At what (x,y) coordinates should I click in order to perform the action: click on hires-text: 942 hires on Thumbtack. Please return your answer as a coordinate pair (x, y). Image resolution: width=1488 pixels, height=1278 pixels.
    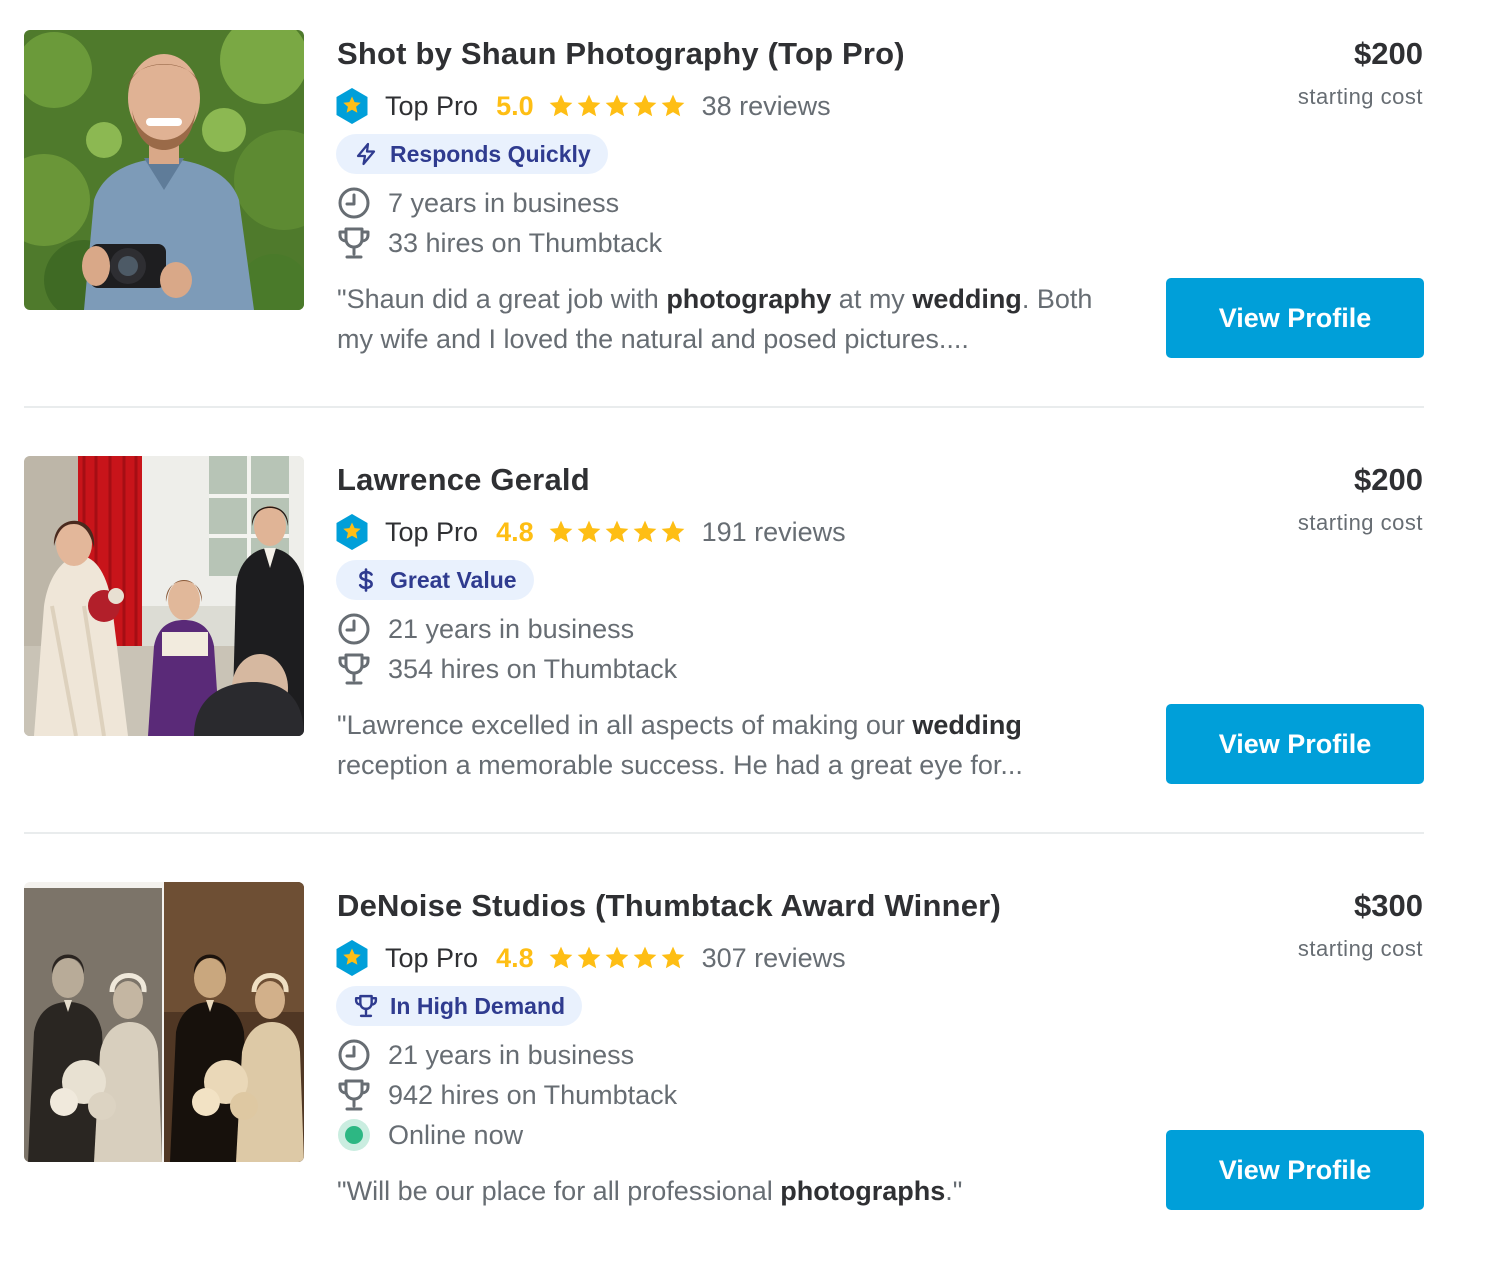
    Looking at the image, I should click on (533, 1094).